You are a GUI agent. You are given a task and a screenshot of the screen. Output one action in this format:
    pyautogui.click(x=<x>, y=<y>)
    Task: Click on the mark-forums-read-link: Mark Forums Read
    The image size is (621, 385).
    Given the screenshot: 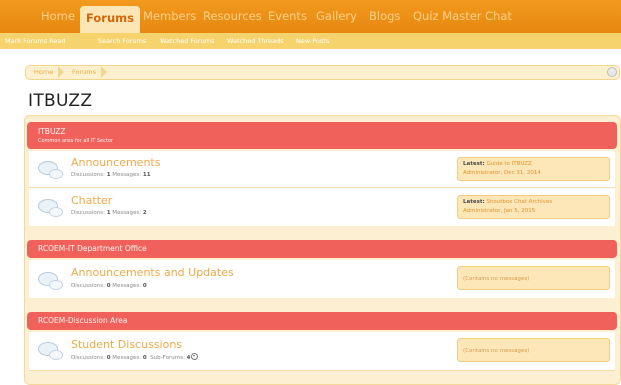 What is the action you would take?
    pyautogui.click(x=35, y=41)
    